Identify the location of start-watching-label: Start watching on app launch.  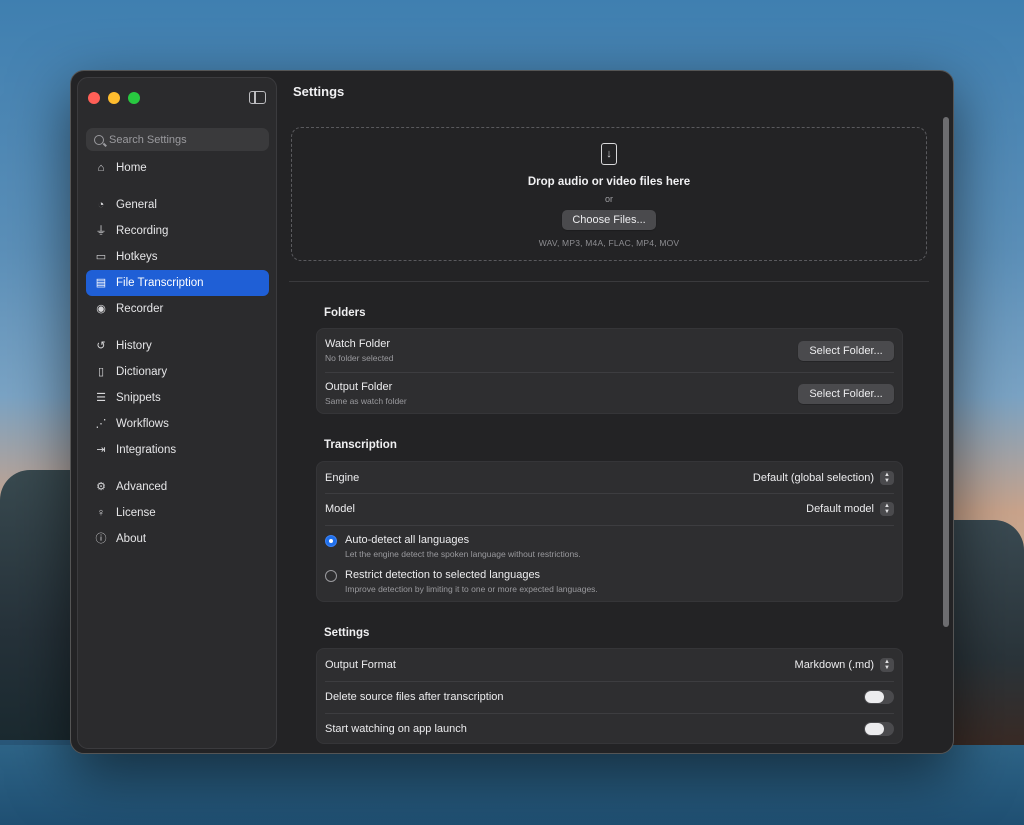
(396, 728).